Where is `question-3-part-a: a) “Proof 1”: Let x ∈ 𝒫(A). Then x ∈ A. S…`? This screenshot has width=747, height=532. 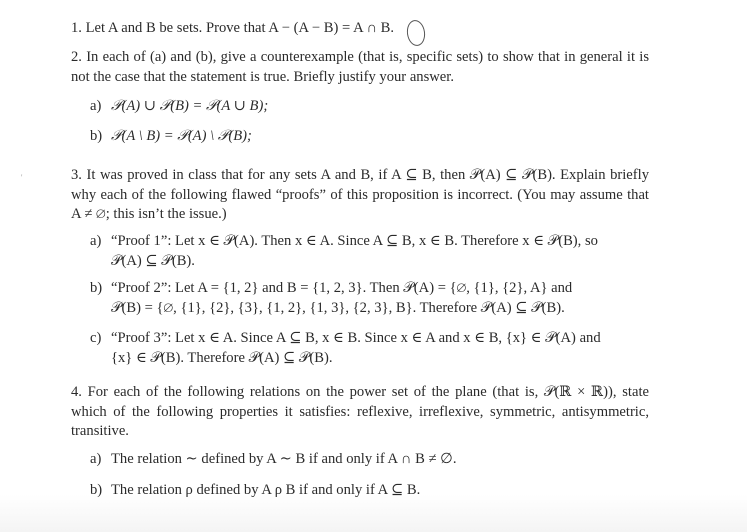 question-3-part-a: a) “Proof 1”: Let x ∈ 𝒫(A). Then x ∈ A. S… is located at coordinates (369, 251).